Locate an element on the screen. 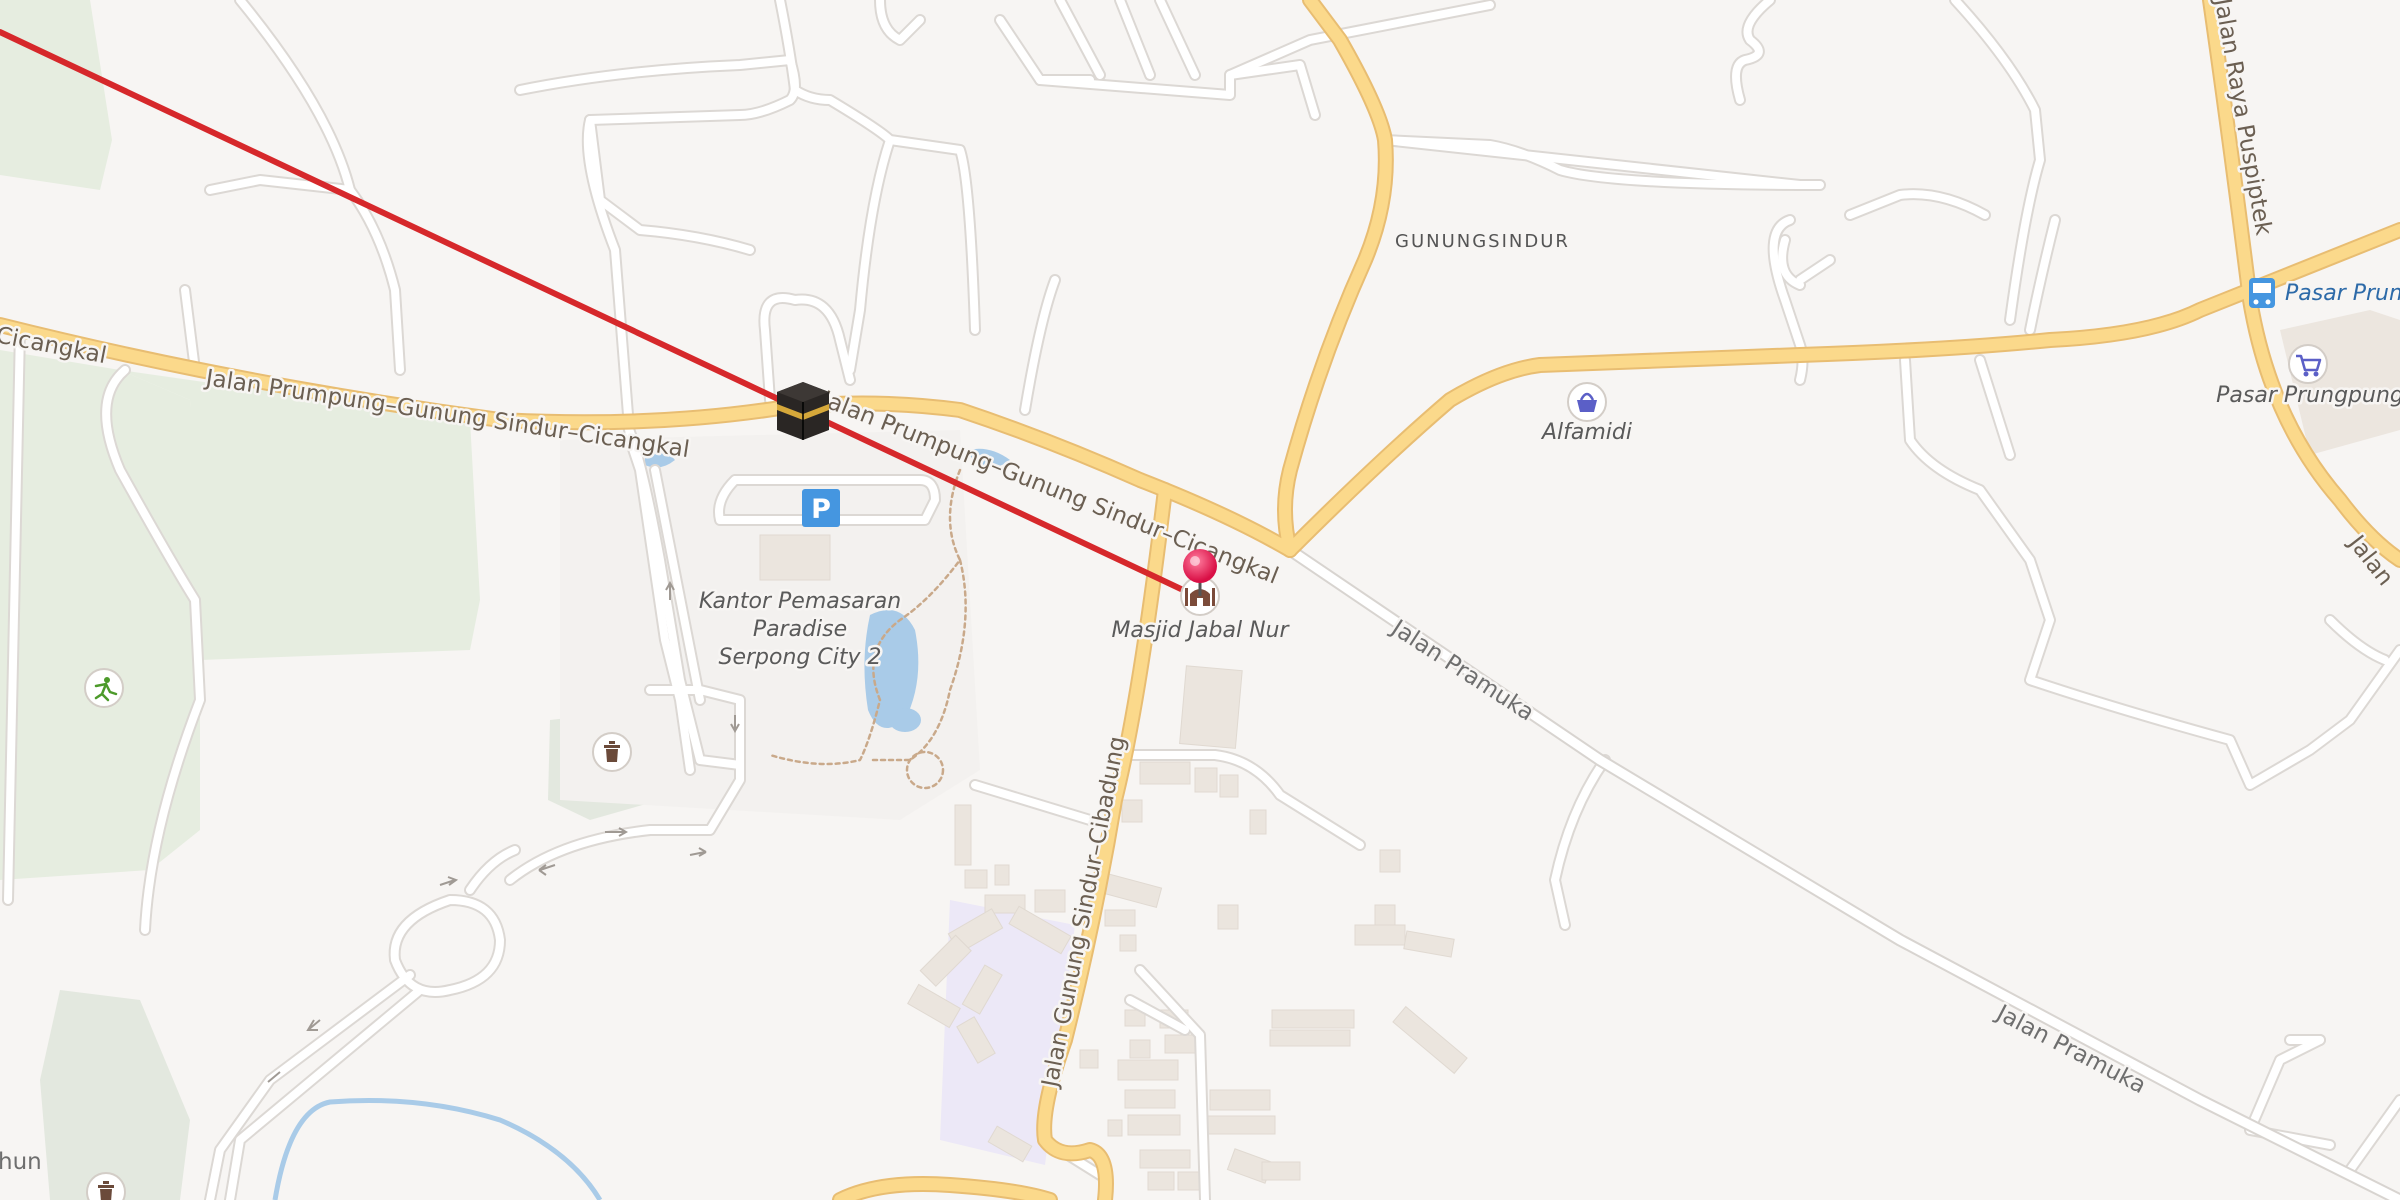  waste-basket-icon is located at coordinates (612, 752).